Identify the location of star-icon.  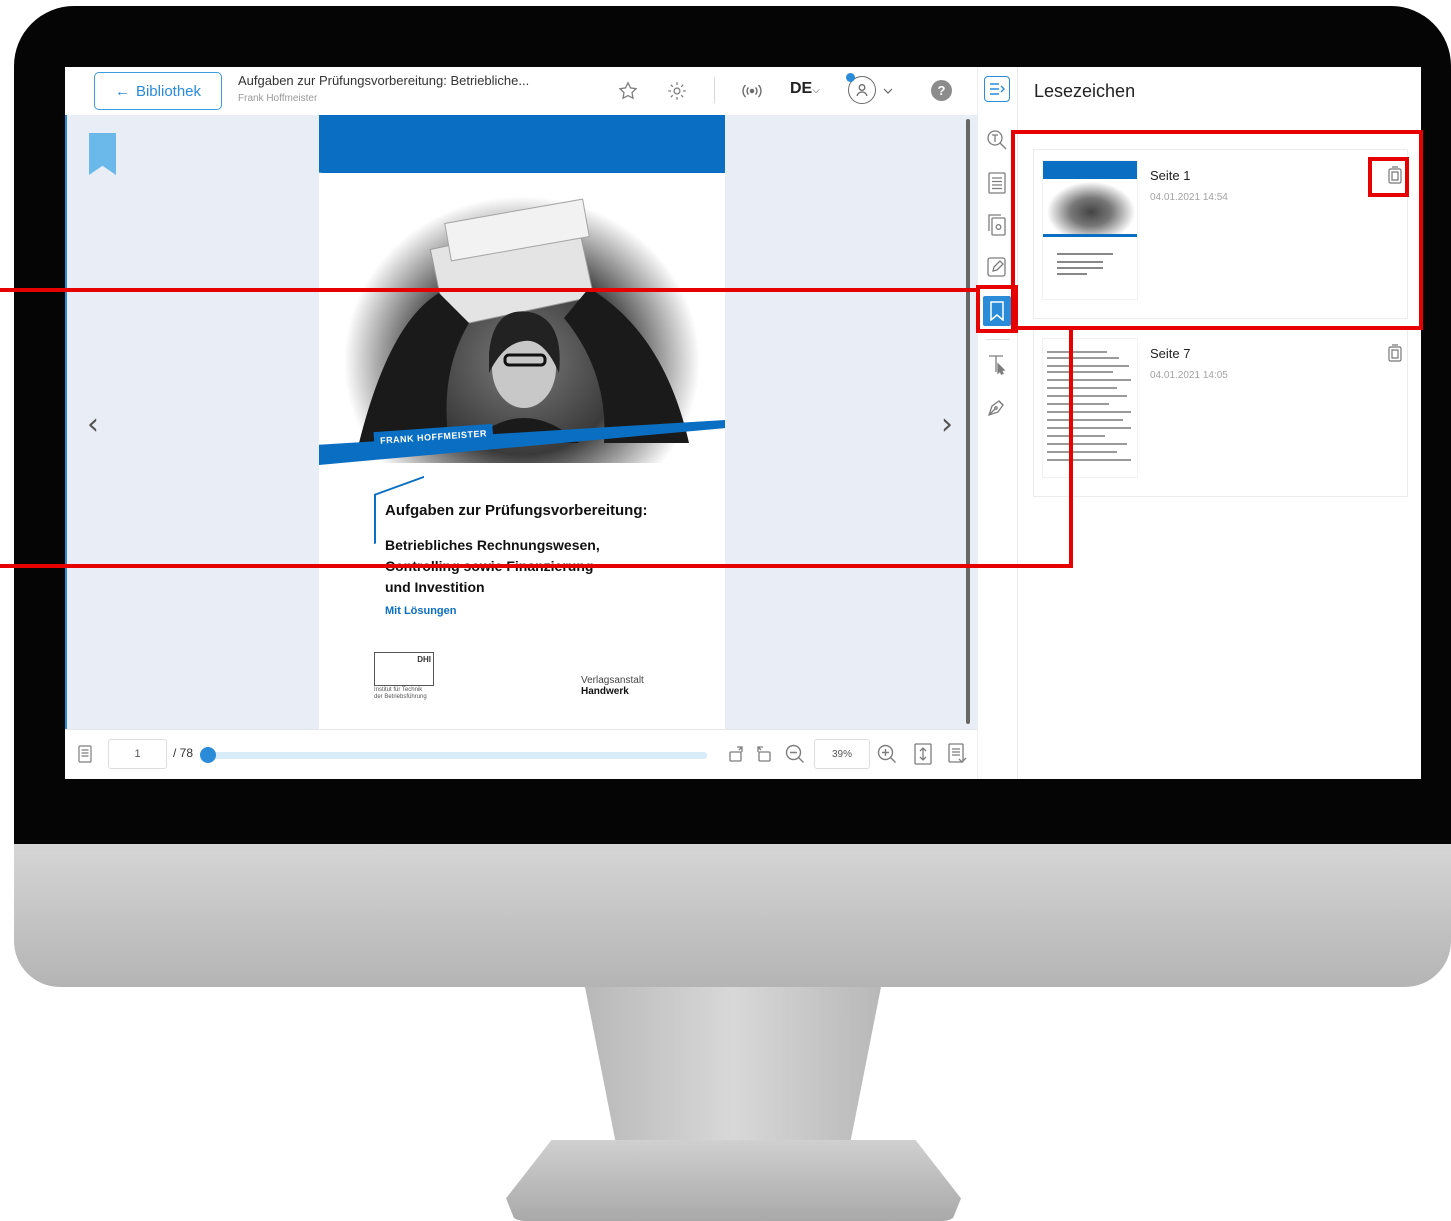
(628, 91).